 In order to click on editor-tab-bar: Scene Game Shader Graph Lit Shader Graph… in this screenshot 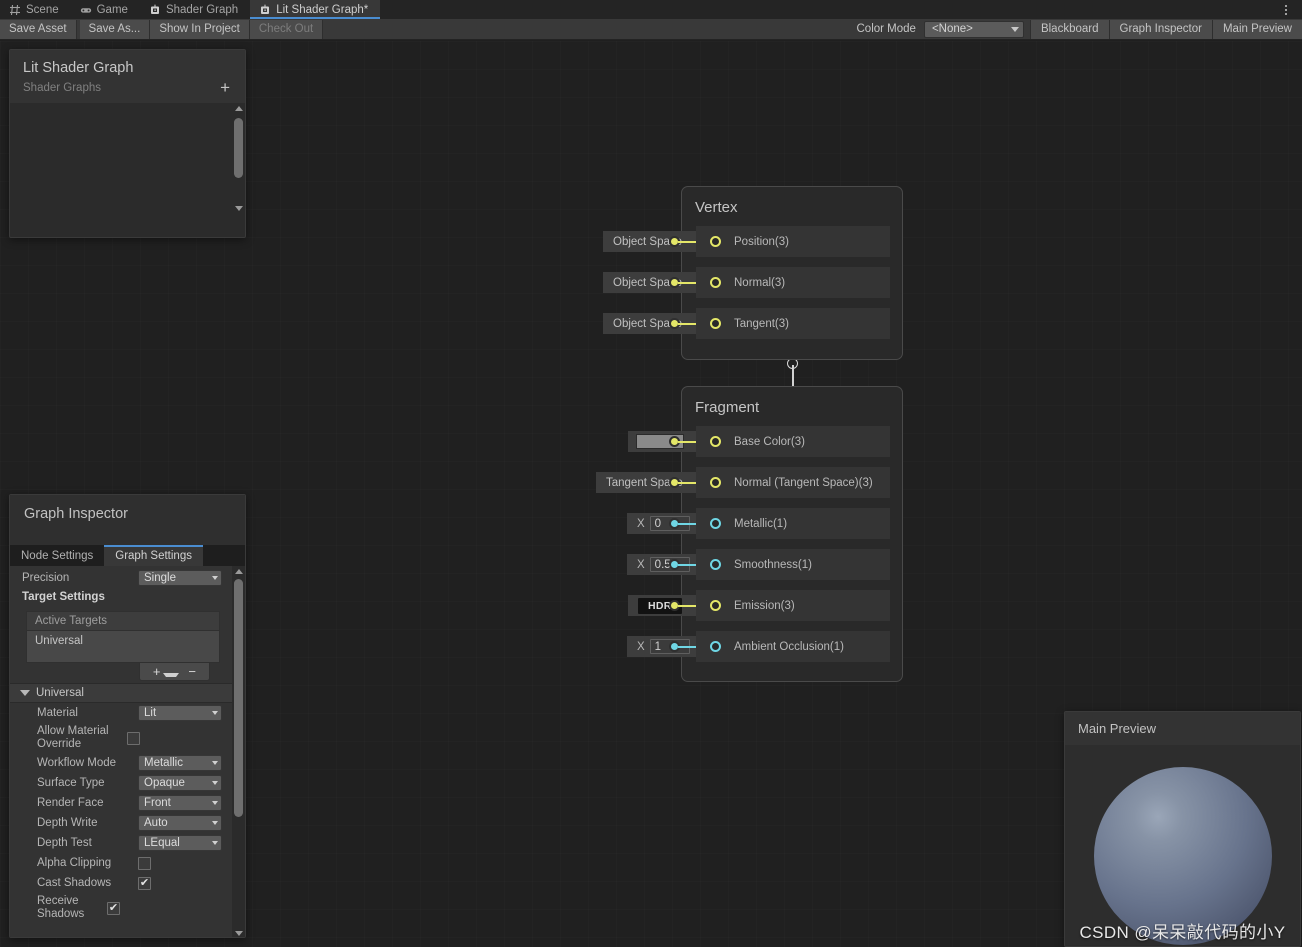, I will do `click(651, 9)`.